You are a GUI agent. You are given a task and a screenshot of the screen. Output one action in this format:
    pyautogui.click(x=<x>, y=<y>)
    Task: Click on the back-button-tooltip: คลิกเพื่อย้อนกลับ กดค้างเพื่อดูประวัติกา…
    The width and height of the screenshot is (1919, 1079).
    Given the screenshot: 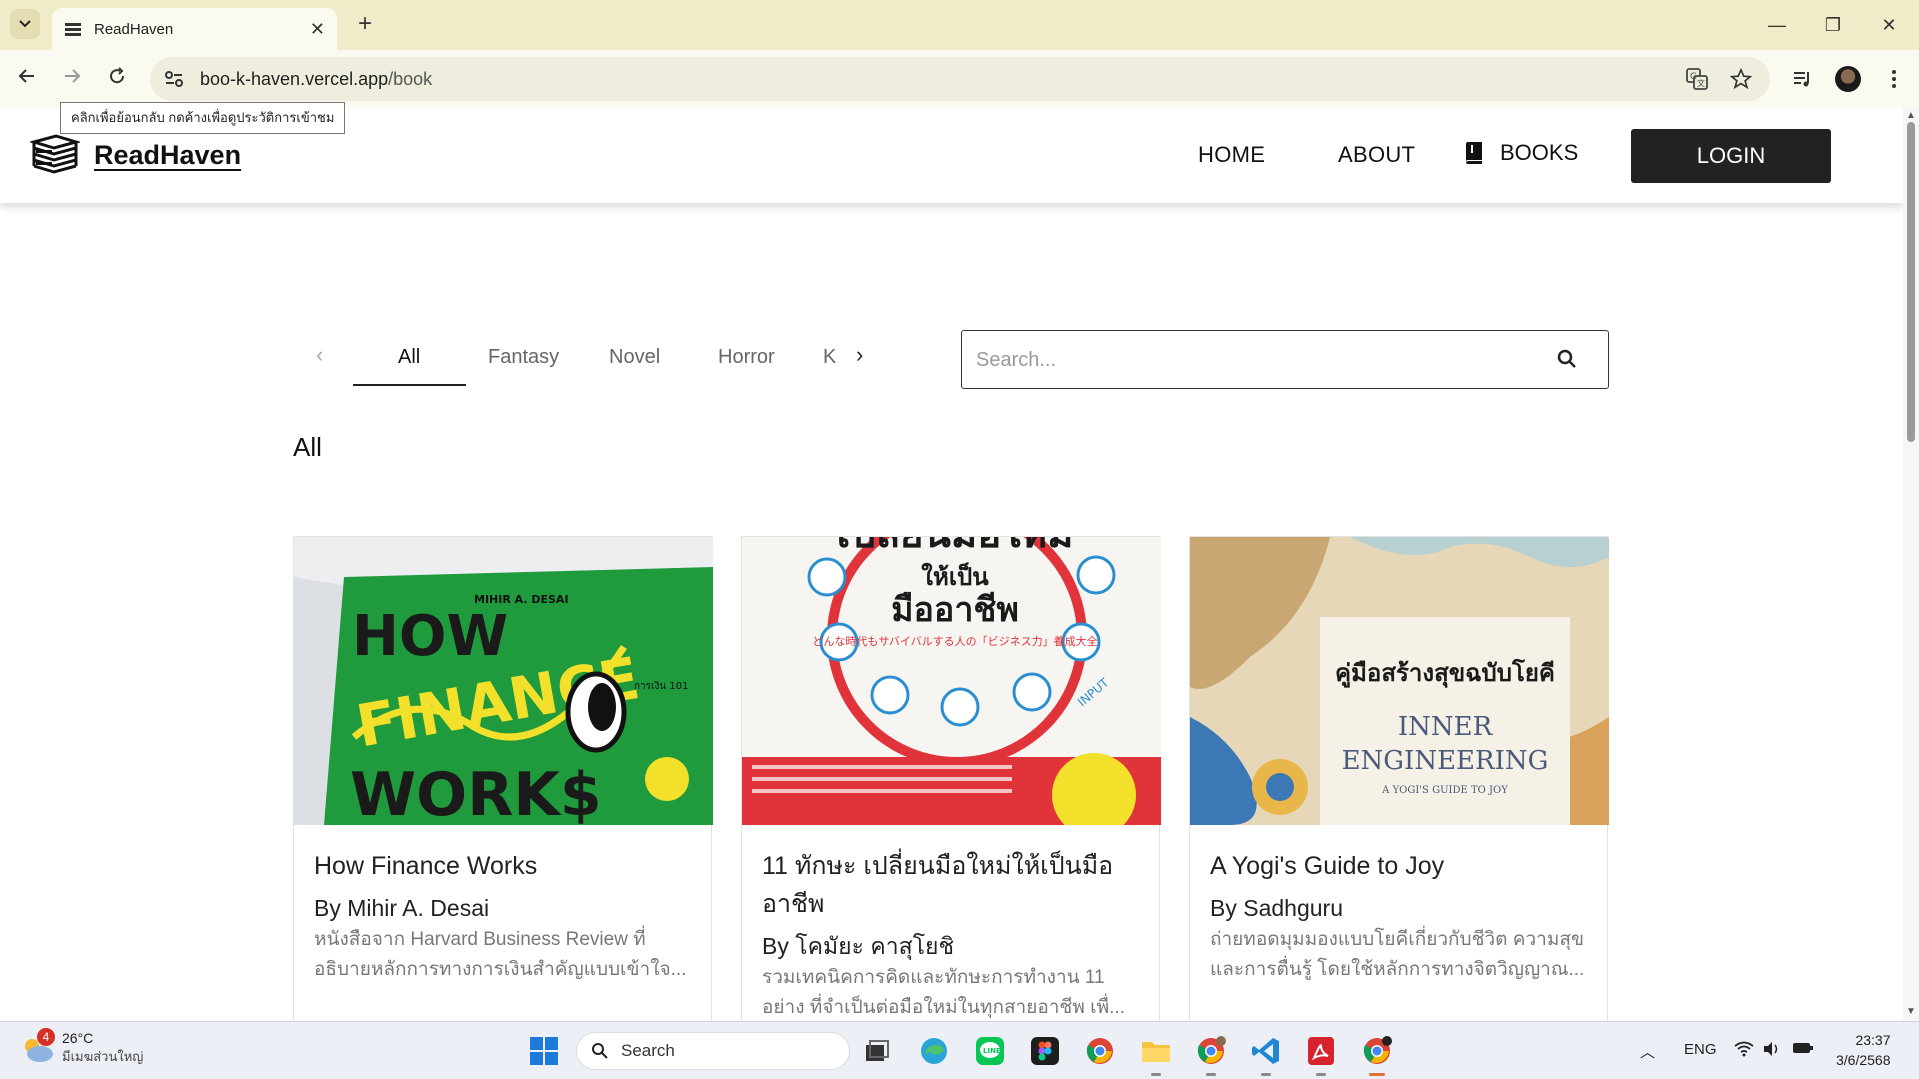 What is the action you would take?
    pyautogui.click(x=203, y=118)
    